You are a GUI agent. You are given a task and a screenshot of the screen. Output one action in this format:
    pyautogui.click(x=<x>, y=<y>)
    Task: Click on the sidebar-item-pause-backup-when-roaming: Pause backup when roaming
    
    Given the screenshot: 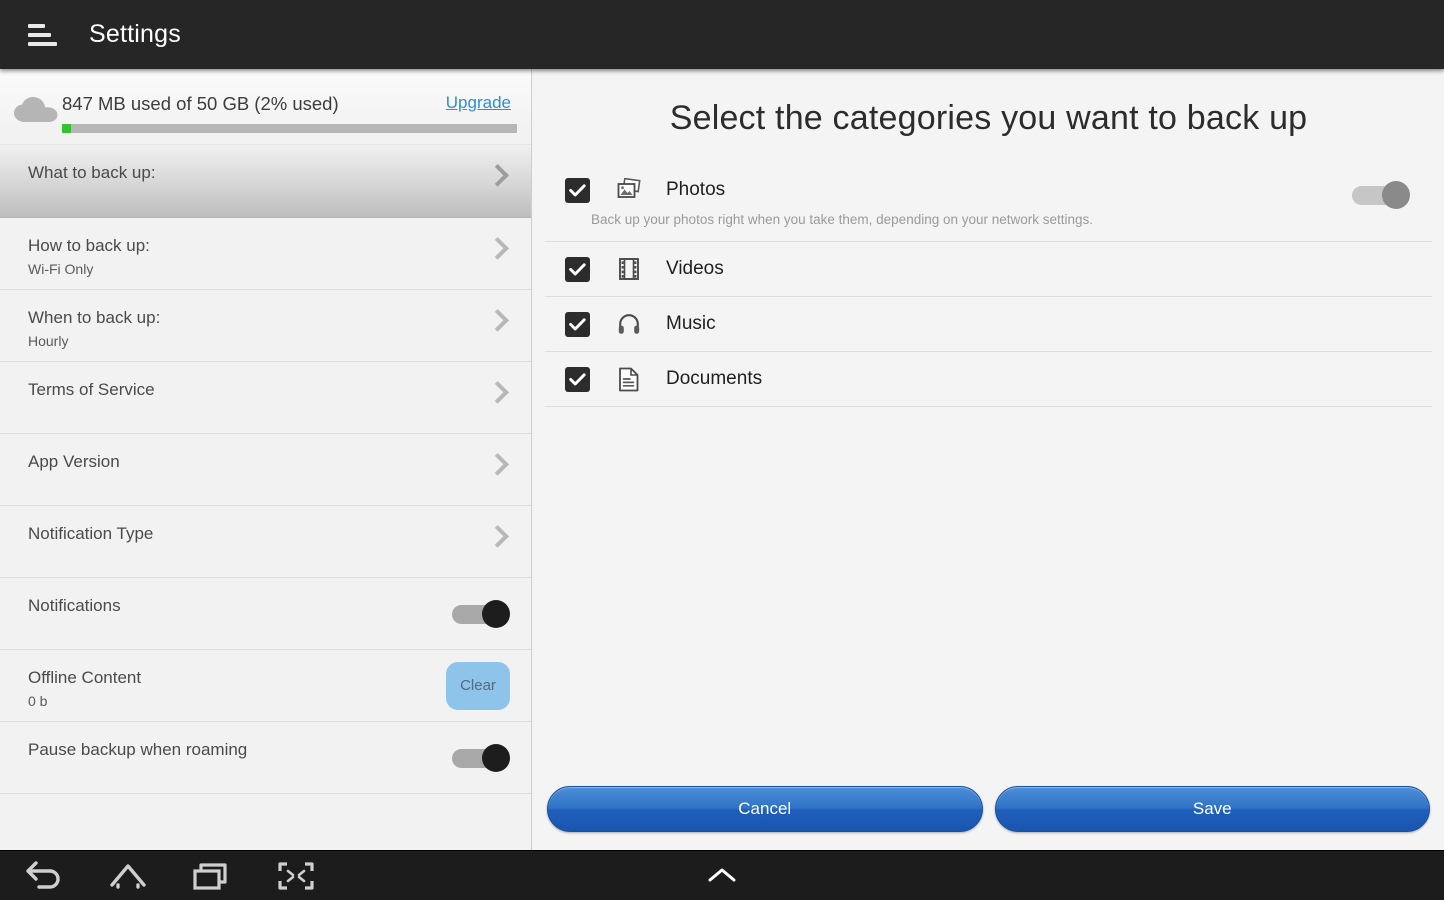 What is the action you would take?
    pyautogui.click(x=265, y=758)
    